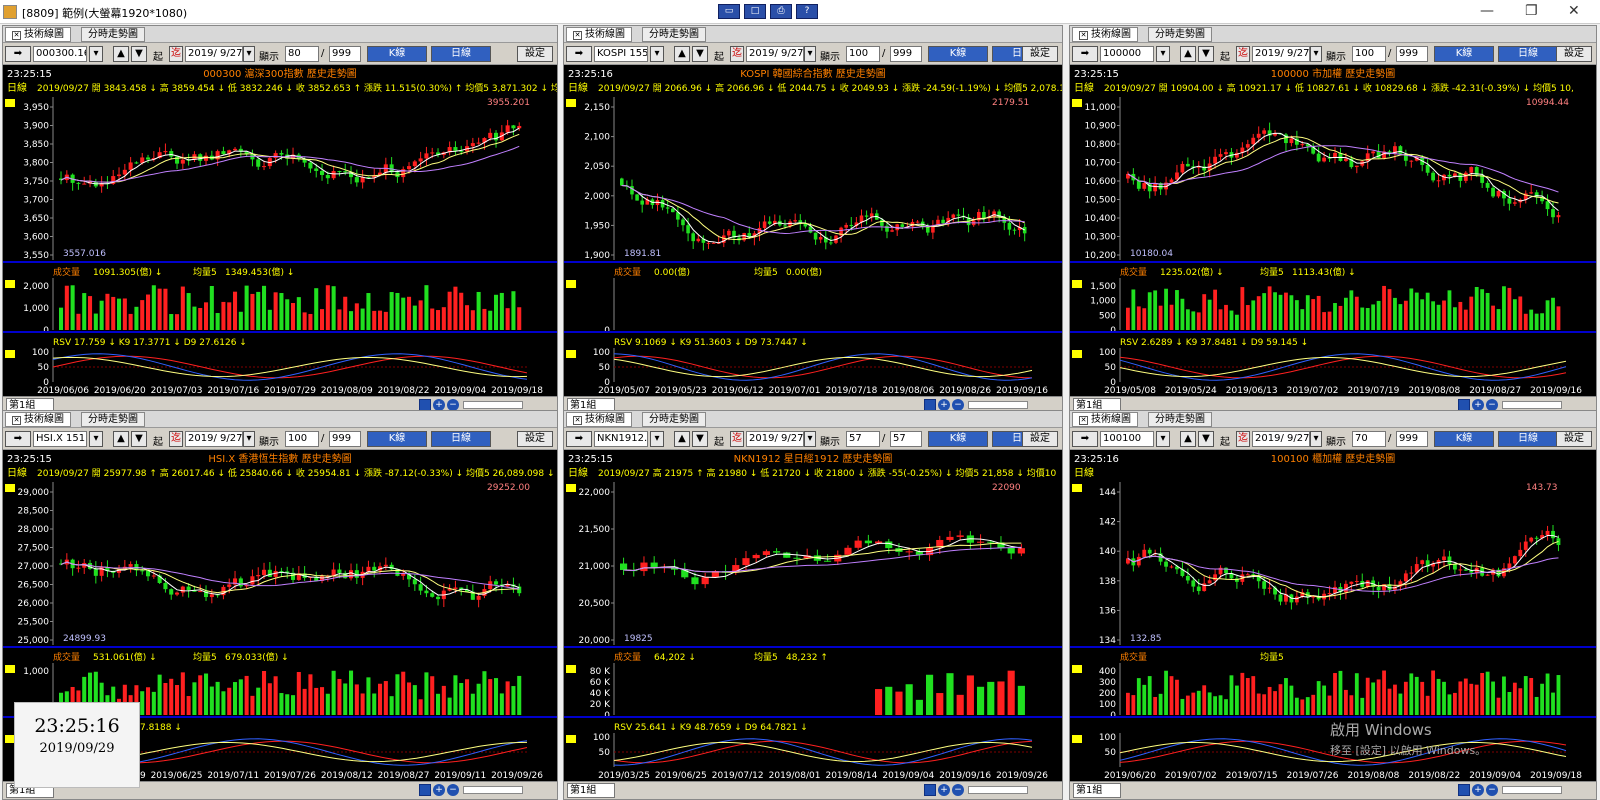 This screenshot has height=800, width=1600. What do you see at coordinates (621, 54) in the screenshot?
I see `symbol-input: KOSPI 155` at bounding box center [621, 54].